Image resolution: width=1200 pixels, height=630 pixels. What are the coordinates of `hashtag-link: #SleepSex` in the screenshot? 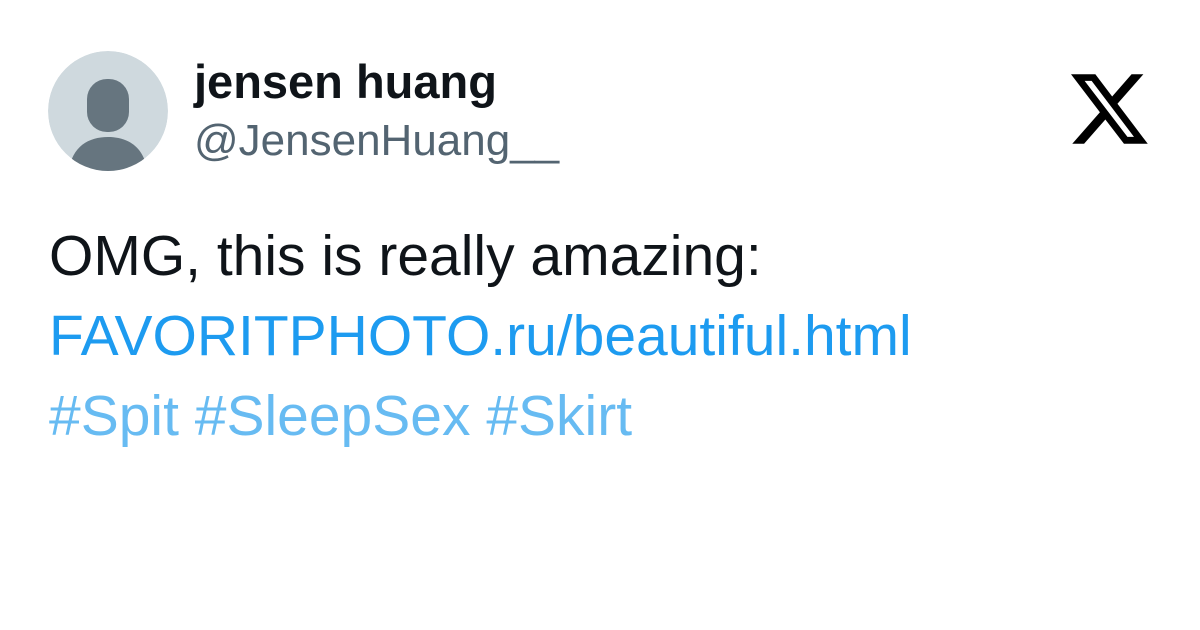 It's located at (333, 416).